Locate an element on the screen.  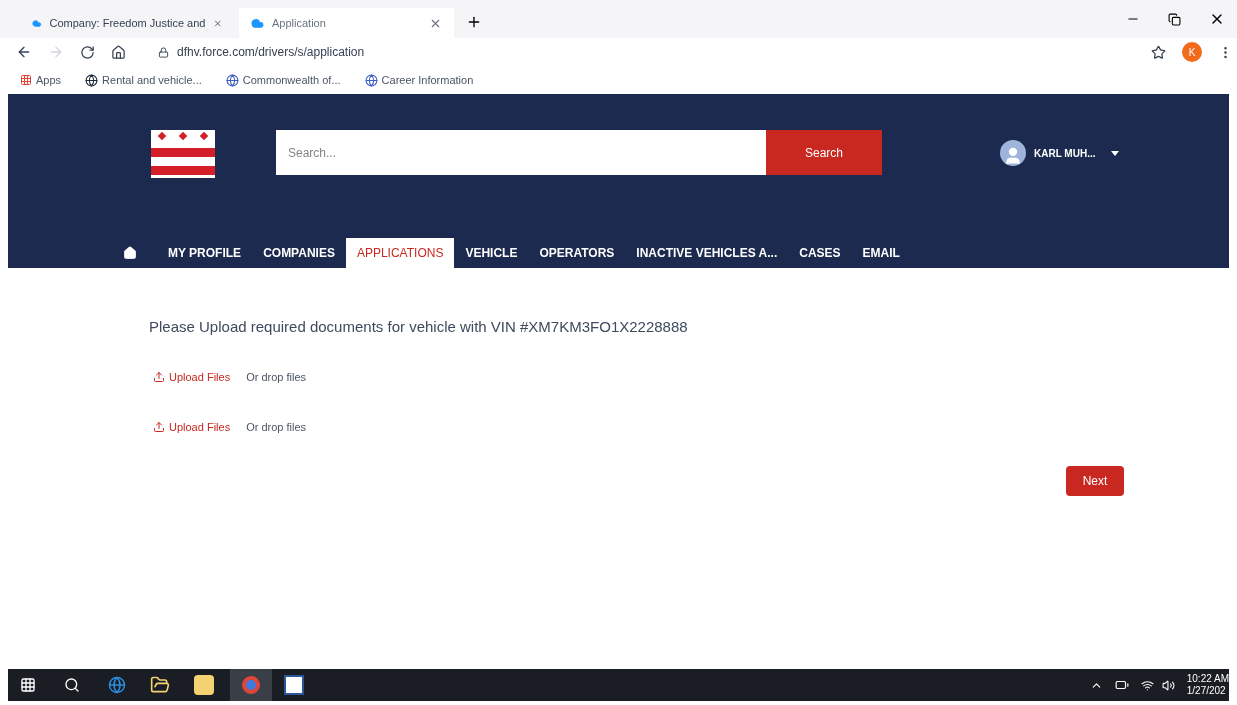
folder-icon is located at coordinates (160, 685).